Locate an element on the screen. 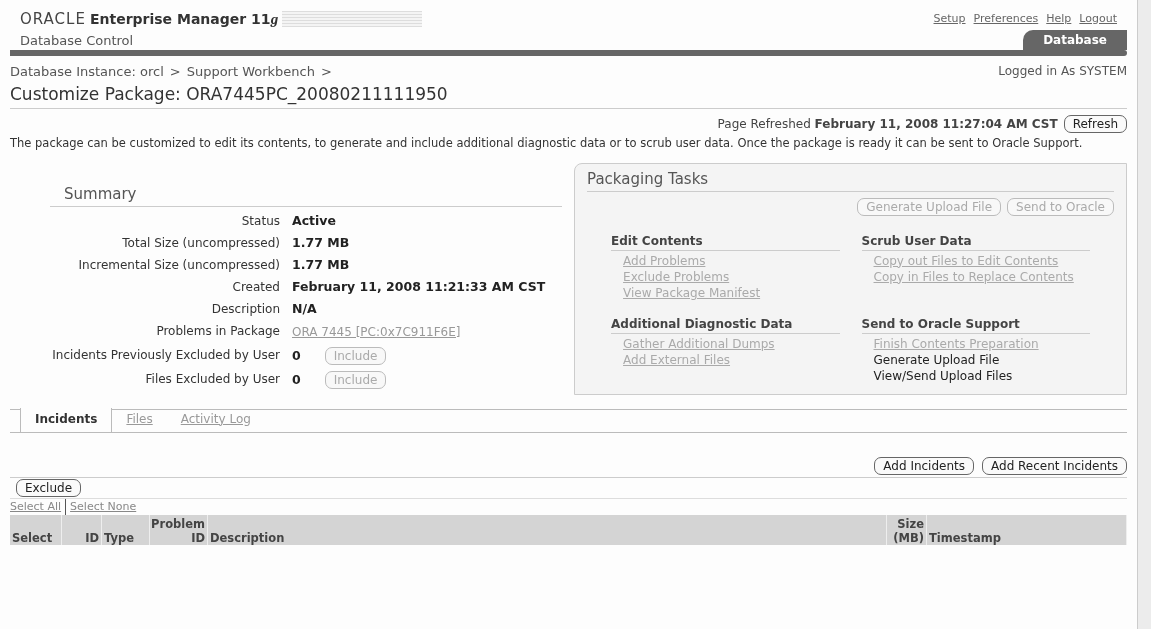 This screenshot has height=629, width=1151. column-header: ID is located at coordinates (82, 530).